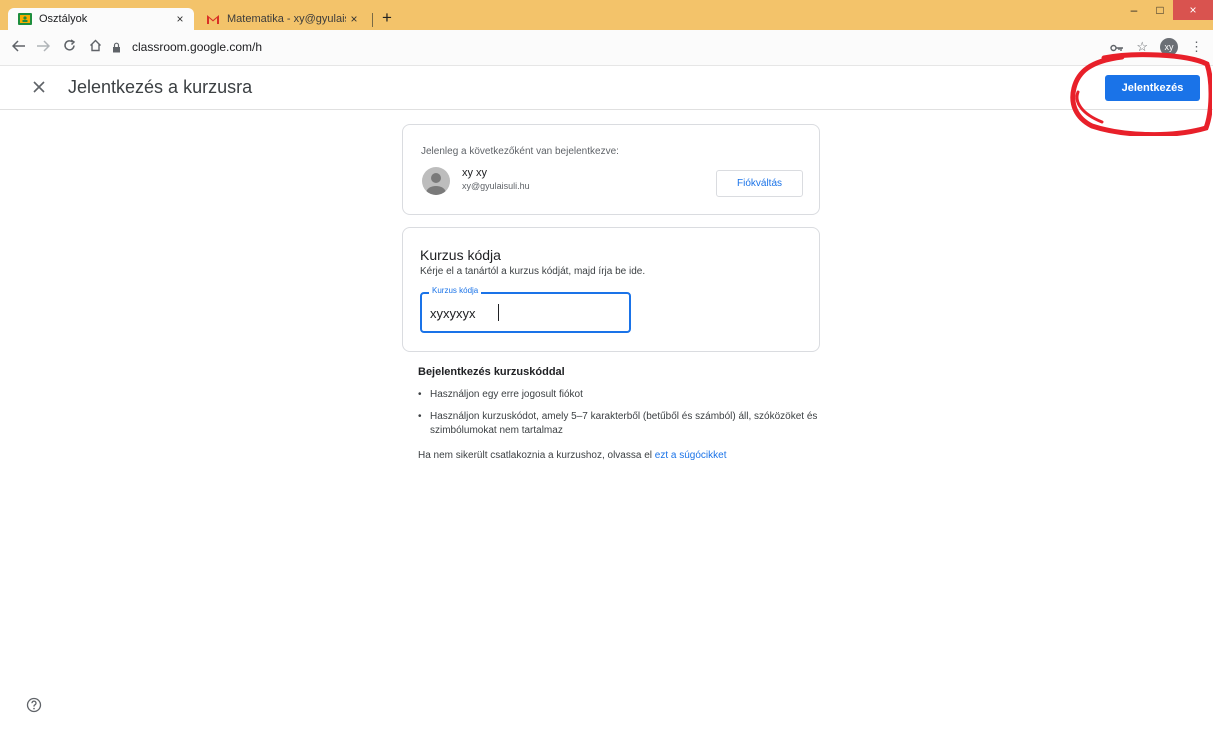 Image resolution: width=1213 pixels, height=729 pixels. What do you see at coordinates (43, 47) in the screenshot?
I see `forward-arrow-icon` at bounding box center [43, 47].